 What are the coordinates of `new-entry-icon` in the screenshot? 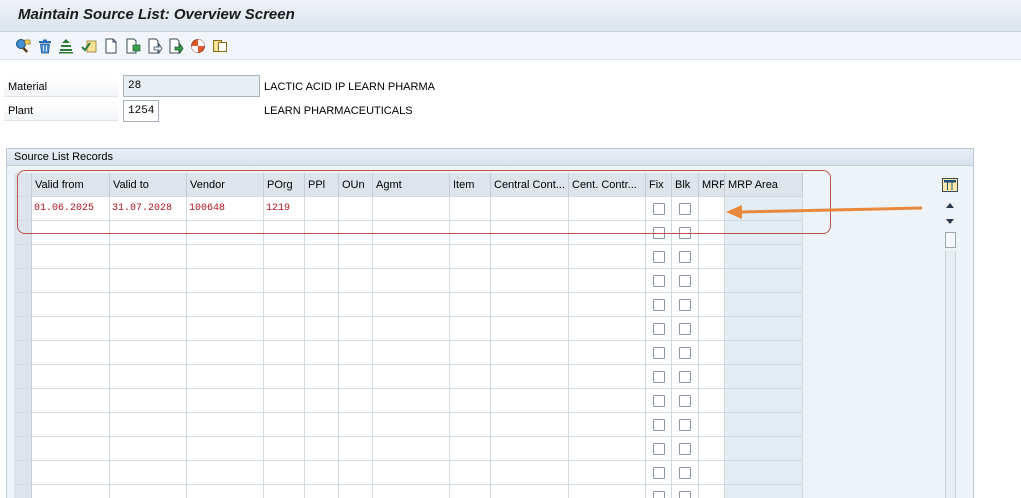 It's located at (110, 45).